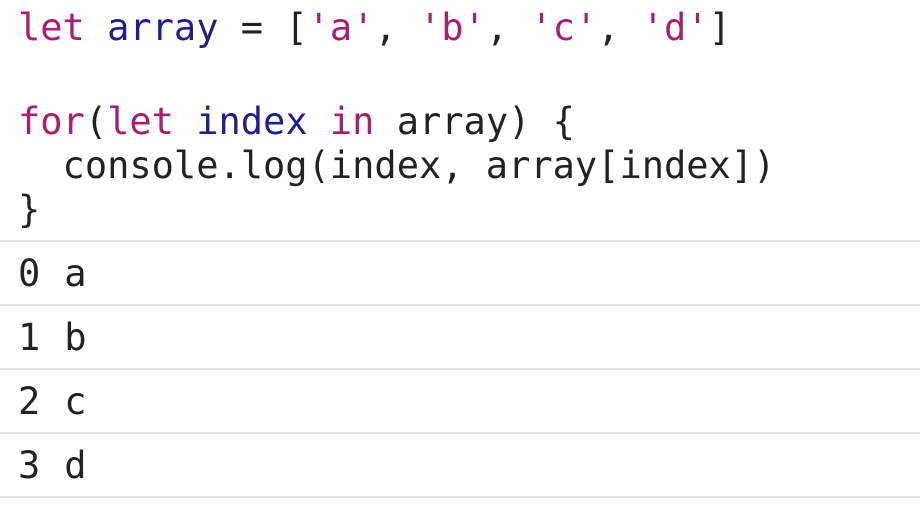 This screenshot has height=516, width=920. What do you see at coordinates (452, 27) in the screenshot?
I see `string-b: 'b'` at bounding box center [452, 27].